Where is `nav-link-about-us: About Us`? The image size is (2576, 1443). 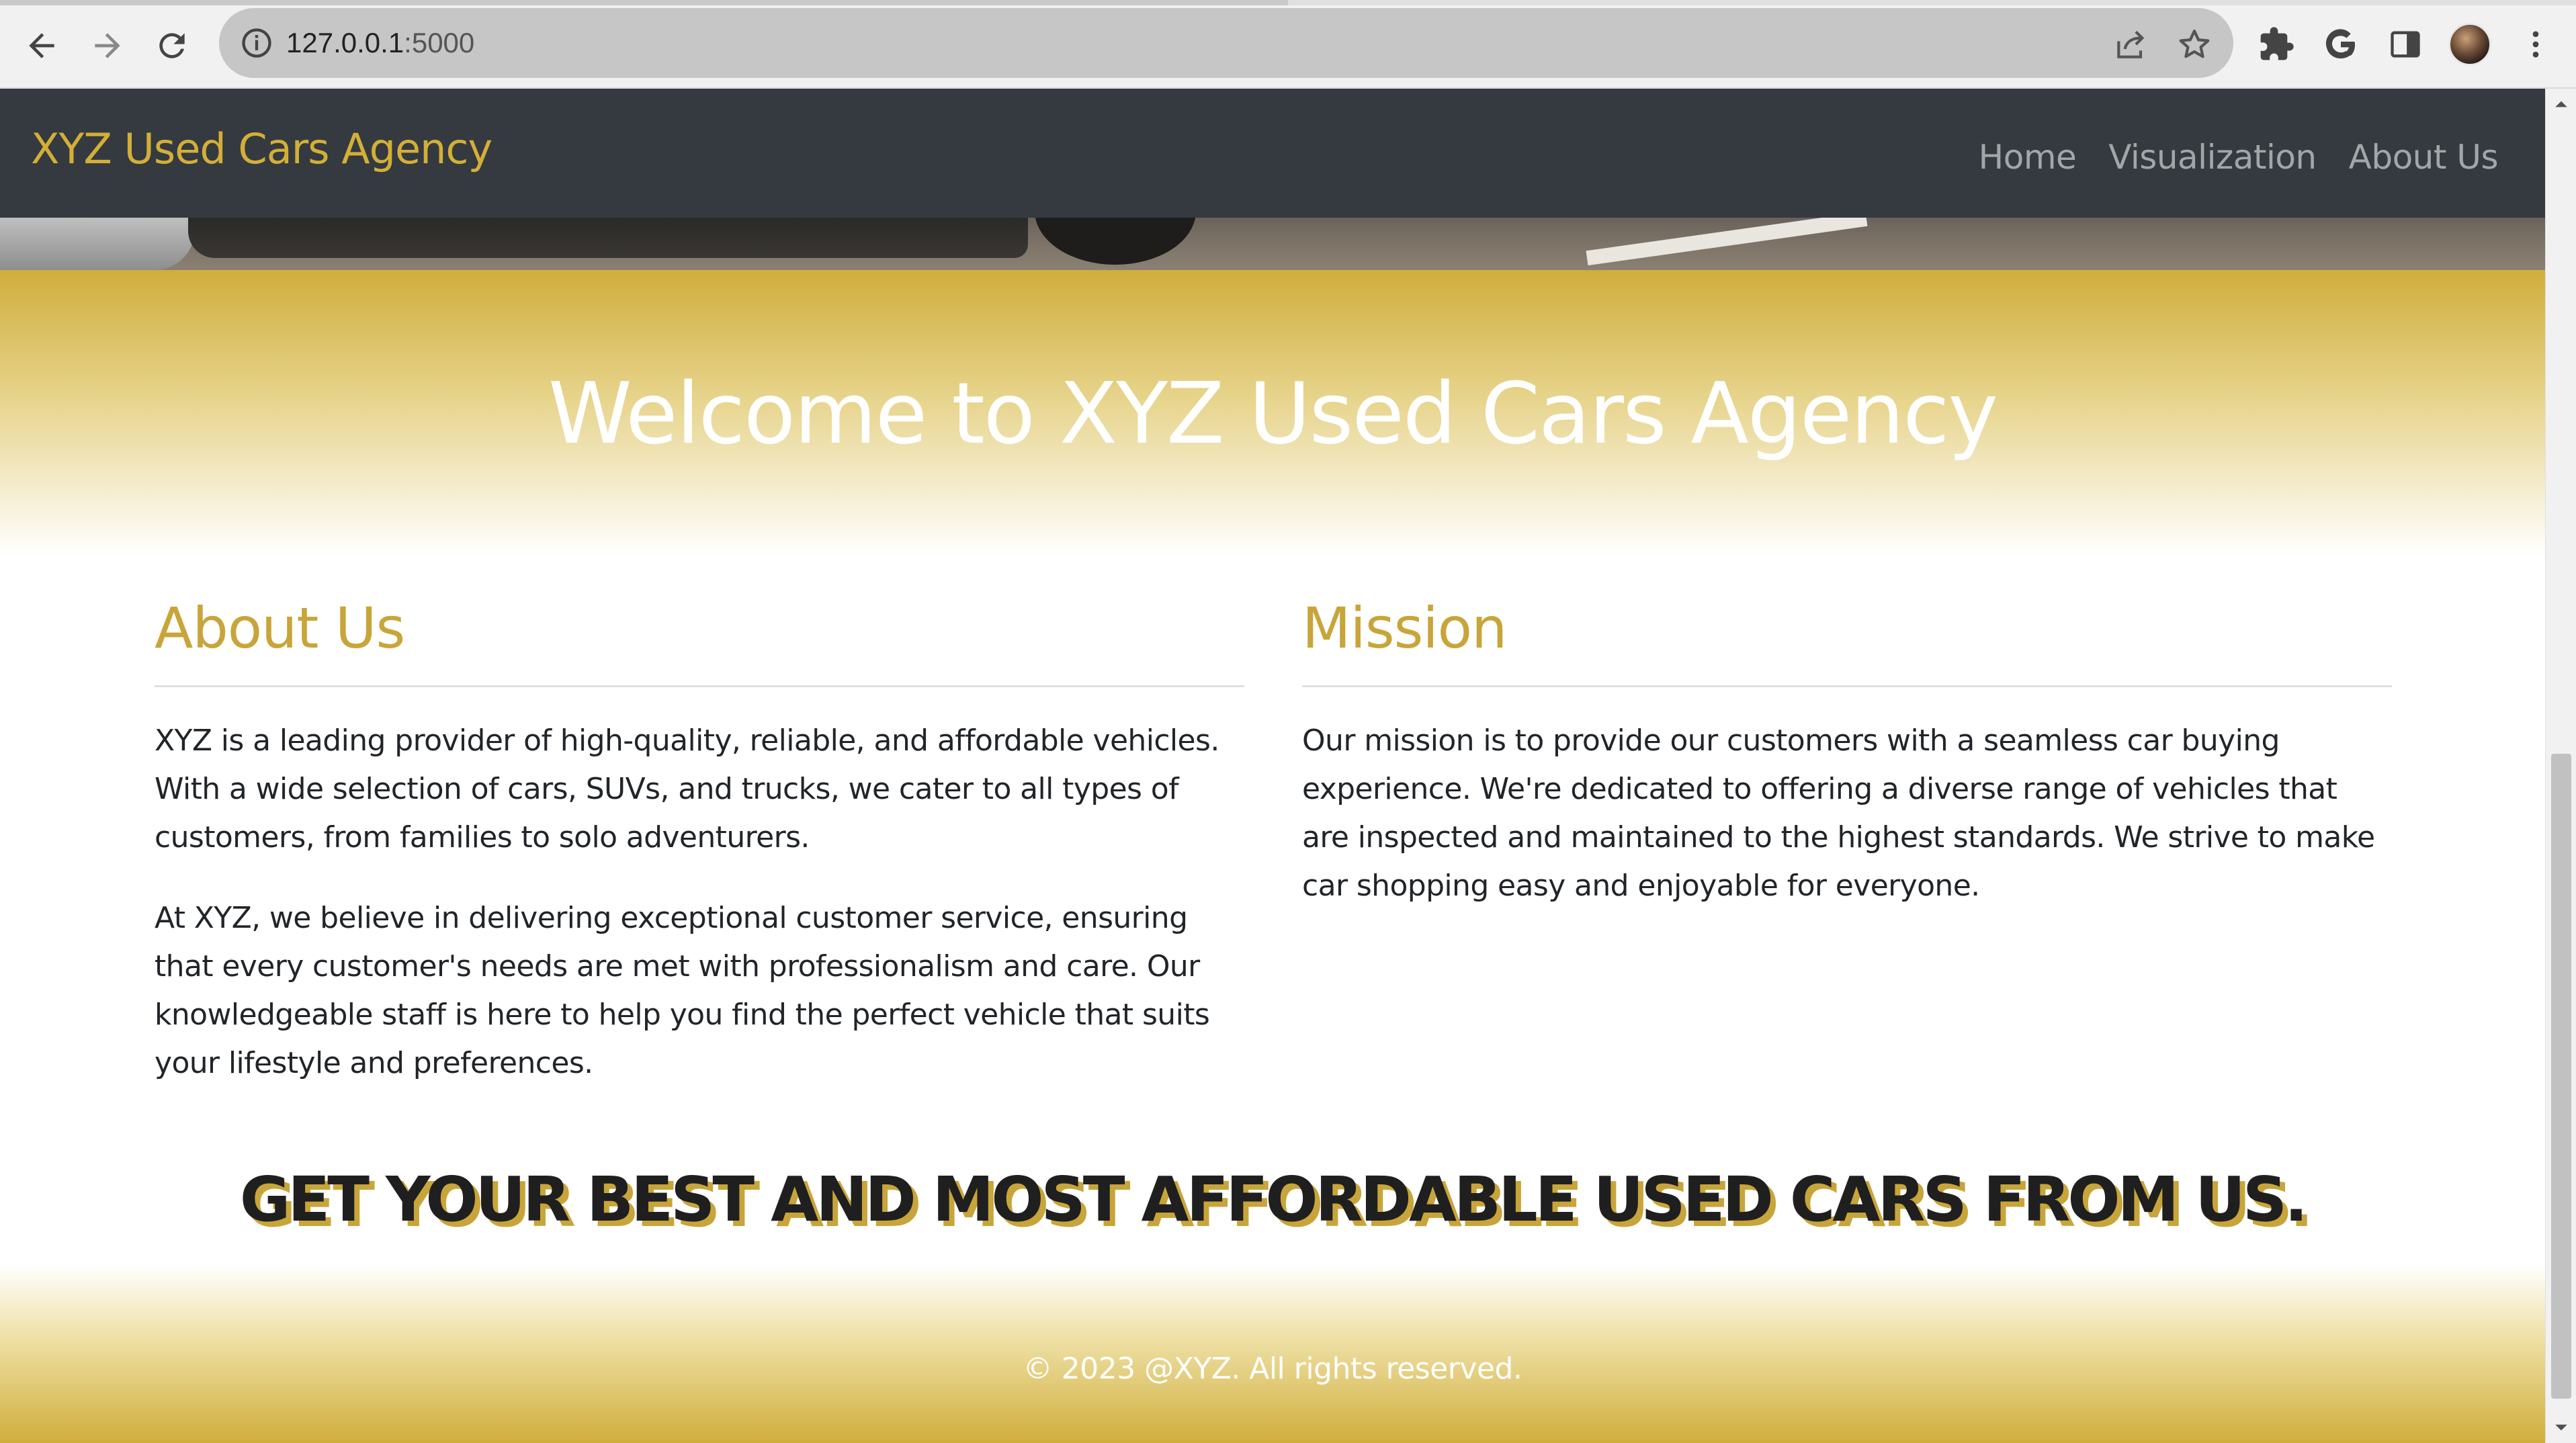
nav-link-about-us: About Us is located at coordinates (2424, 157).